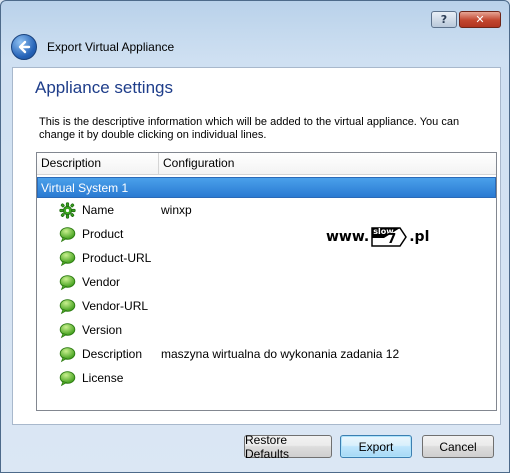 The width and height of the screenshot is (510, 473). I want to click on wizard-header: Export Virtual Appliance, so click(92, 47).